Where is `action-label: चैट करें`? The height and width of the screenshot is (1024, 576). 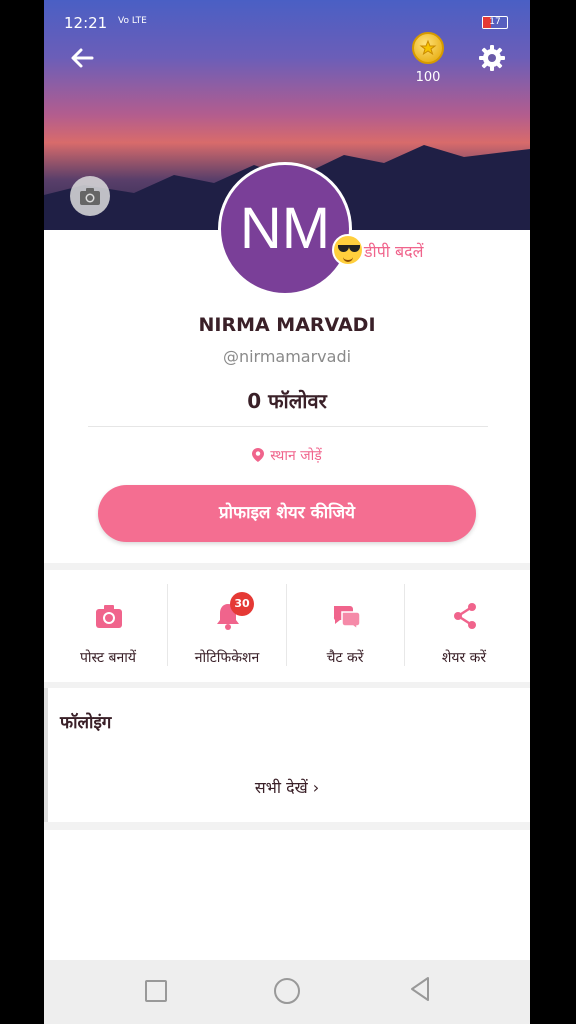 action-label: चैट करें is located at coordinates (345, 658).